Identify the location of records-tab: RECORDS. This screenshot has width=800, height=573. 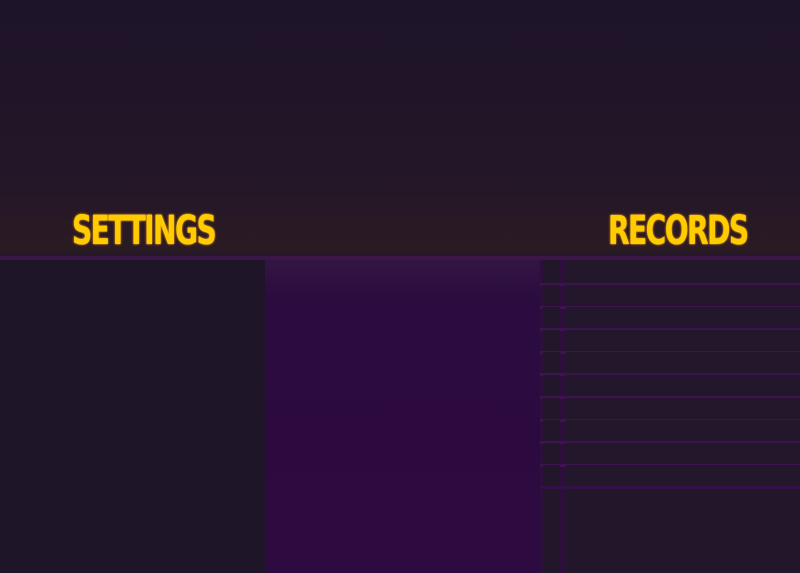
(678, 233).